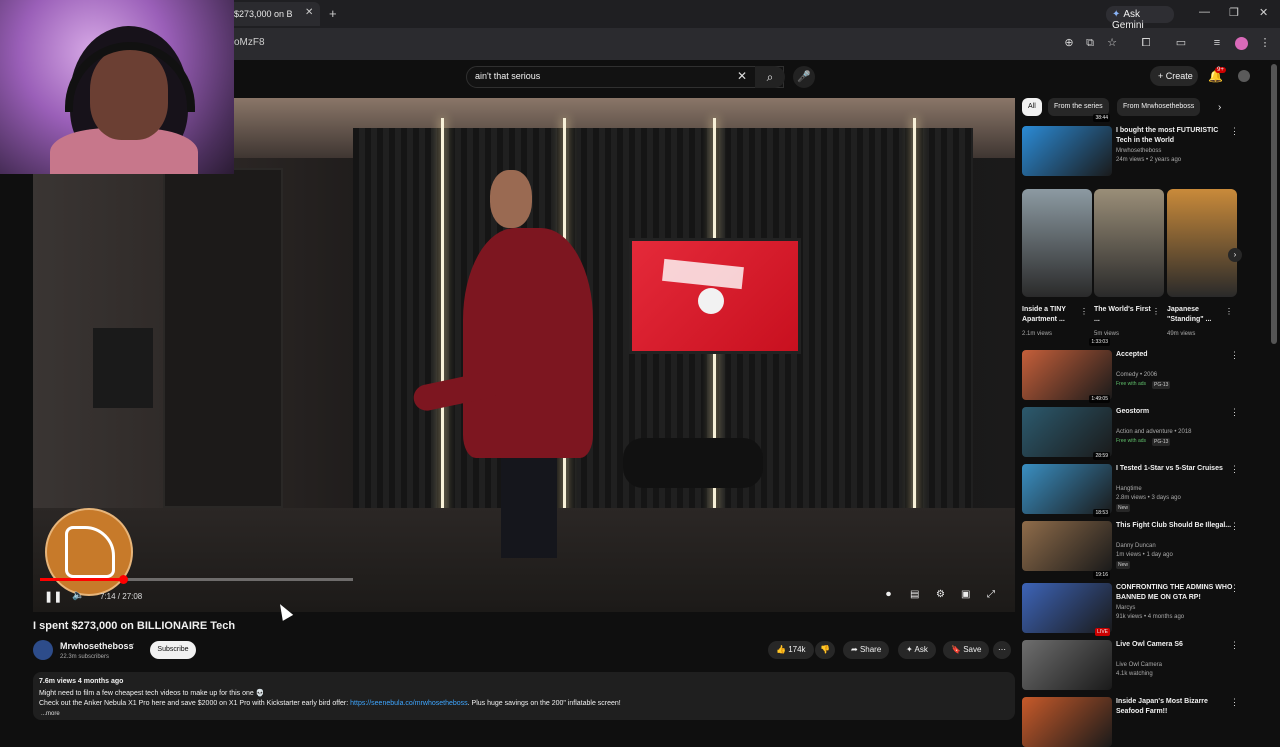 This screenshot has height=747, width=1280. Describe the element at coordinates (1217, 43) in the screenshot. I see `media-icon: ≡` at that location.